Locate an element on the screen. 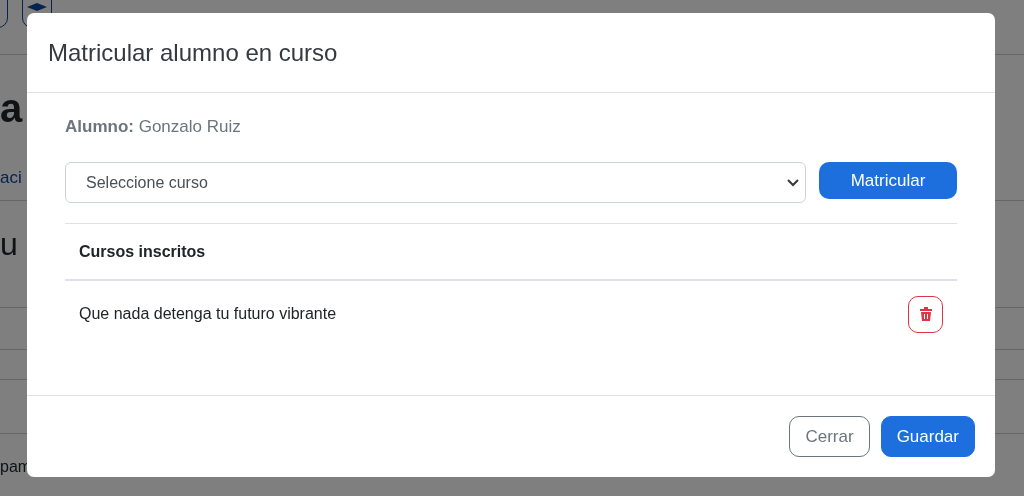 The image size is (1024, 496). save-button: Guardar is located at coordinates (927, 436).